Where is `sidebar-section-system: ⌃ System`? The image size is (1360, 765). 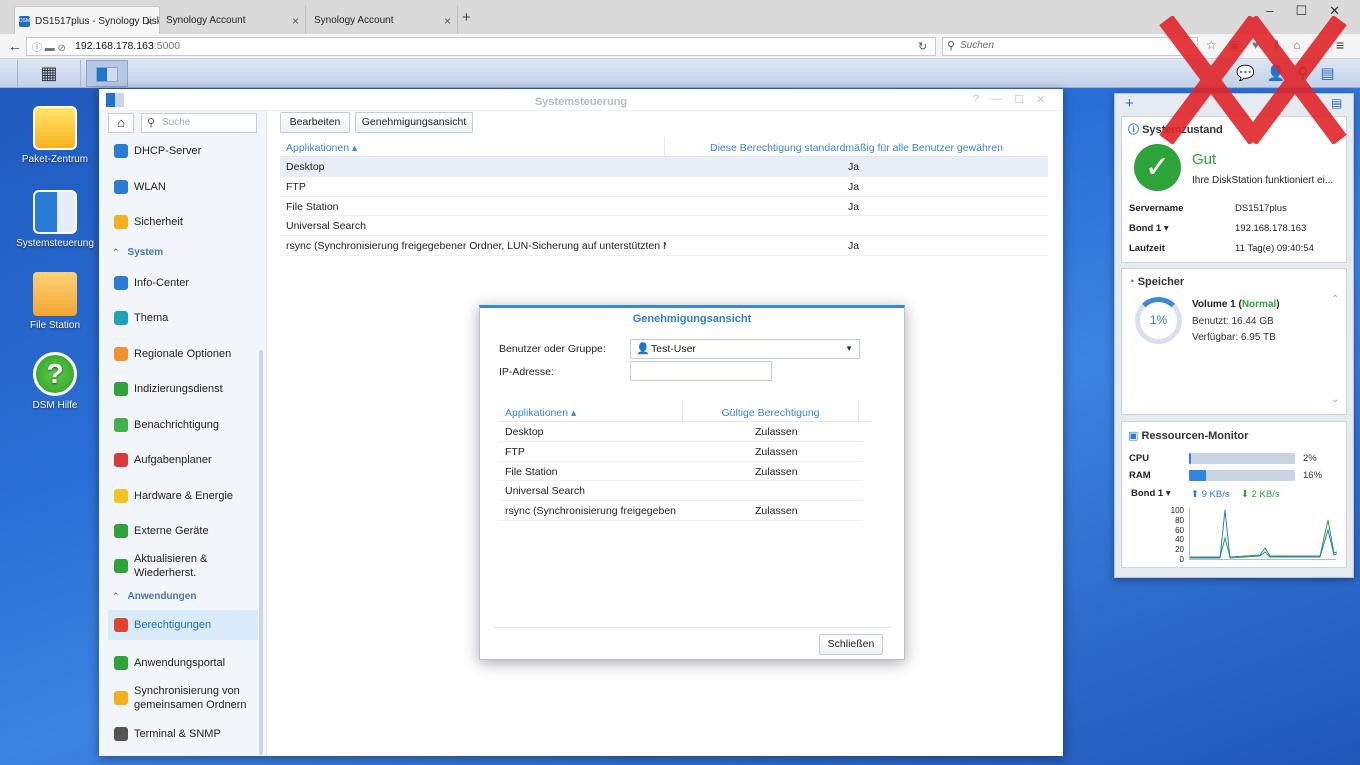
sidebar-section-system: ⌃ System is located at coordinates (137, 252).